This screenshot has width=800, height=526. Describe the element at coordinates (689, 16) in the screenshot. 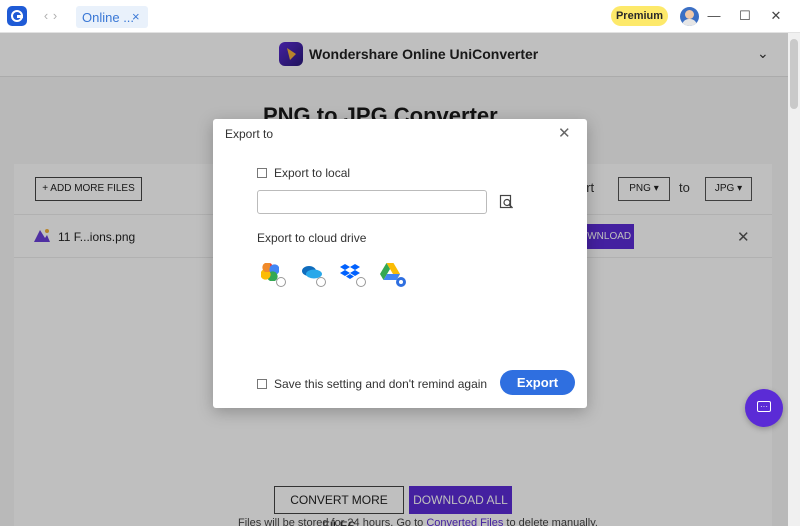

I see `avatar` at that location.